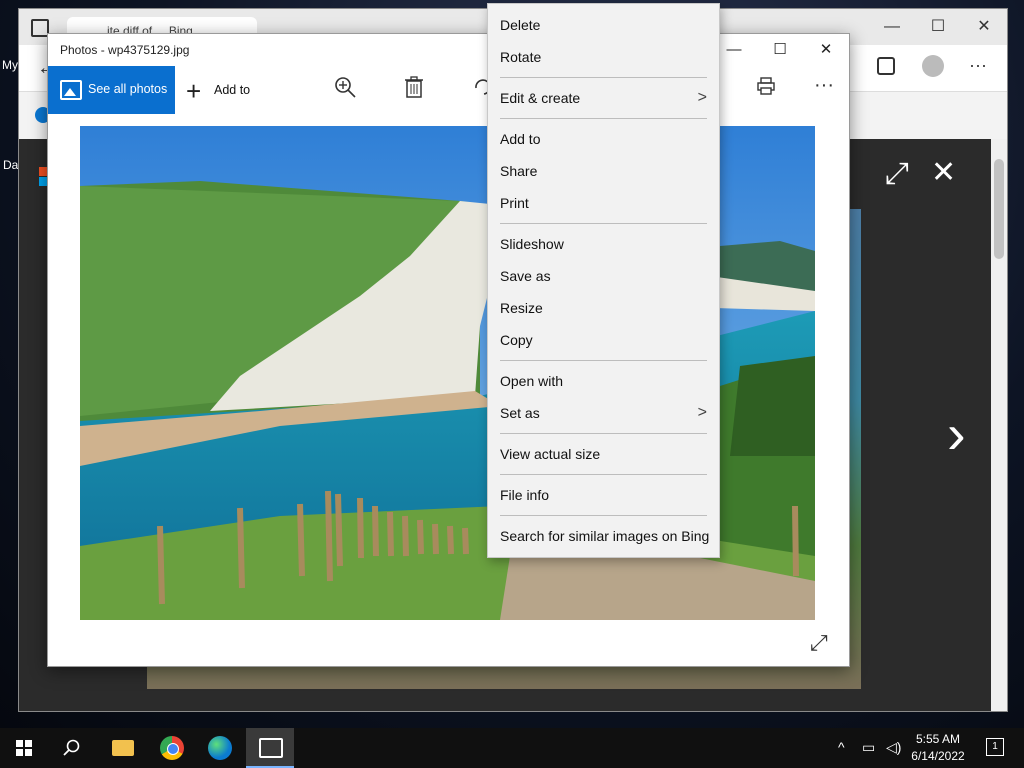 The image size is (1024, 768). What do you see at coordinates (519, 171) in the screenshot?
I see `menu-label: Share` at bounding box center [519, 171].